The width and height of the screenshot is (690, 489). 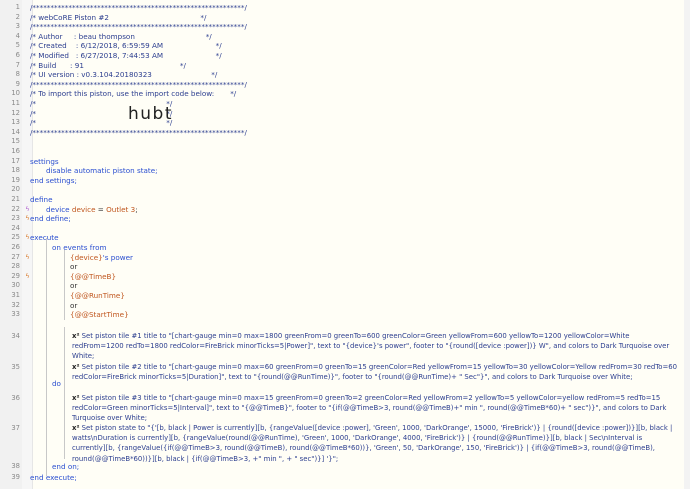 I want to click on line-number: 37, so click(x=15, y=428).